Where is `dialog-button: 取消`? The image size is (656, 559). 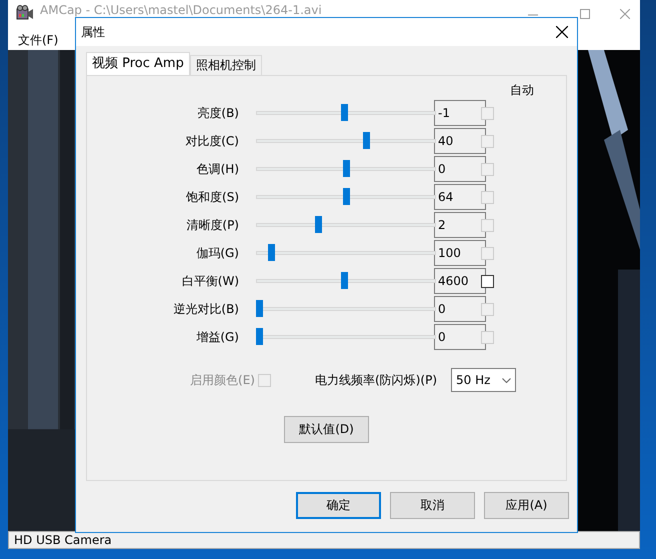 dialog-button: 取消 is located at coordinates (432, 505).